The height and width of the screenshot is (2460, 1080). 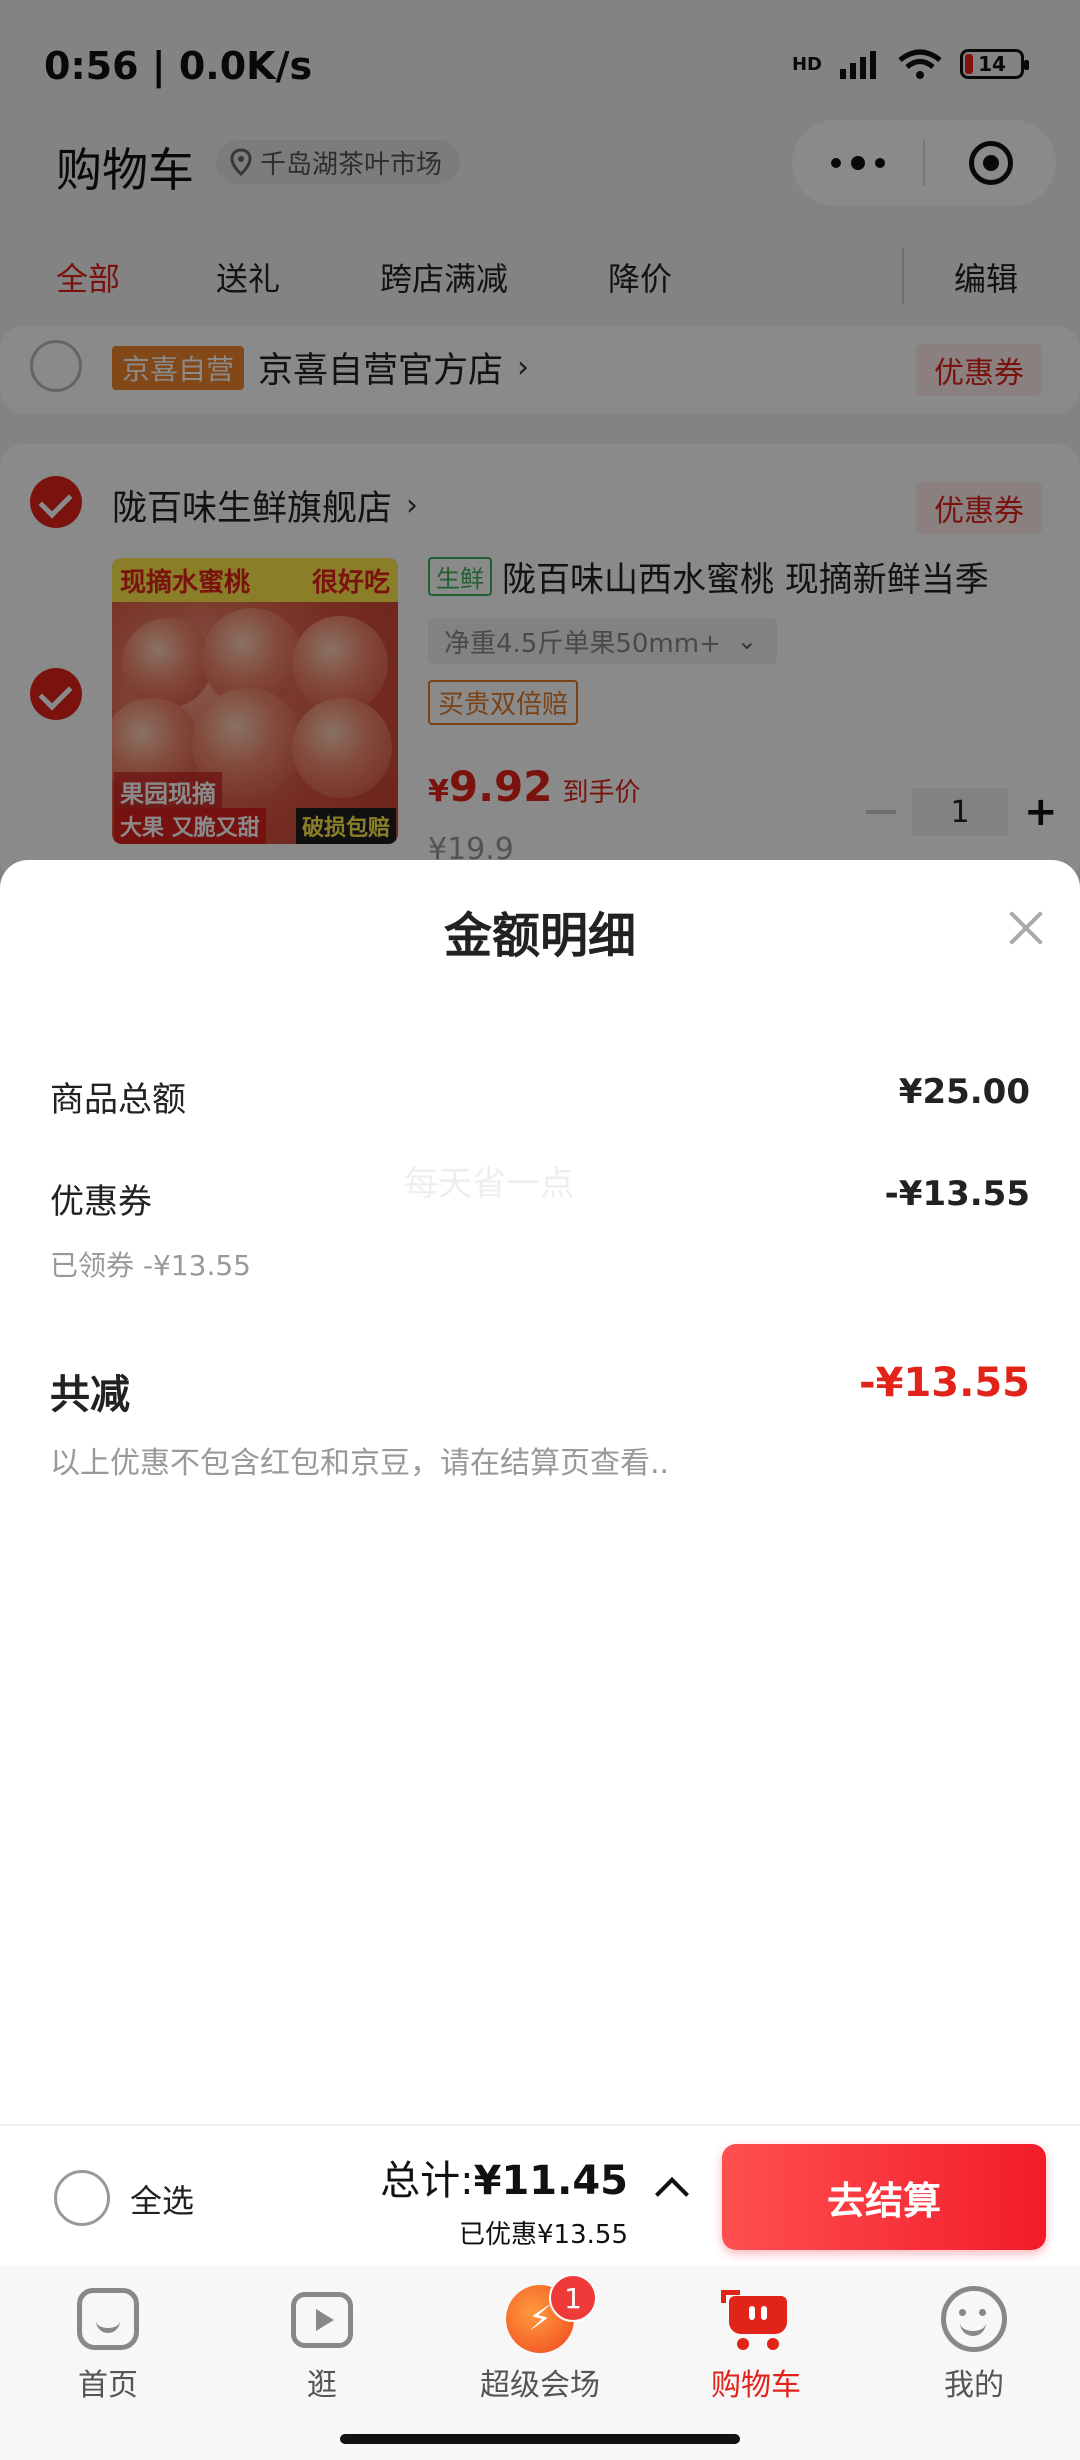 I want to click on total-discount-value: -¥13.55, so click(x=944, y=1383).